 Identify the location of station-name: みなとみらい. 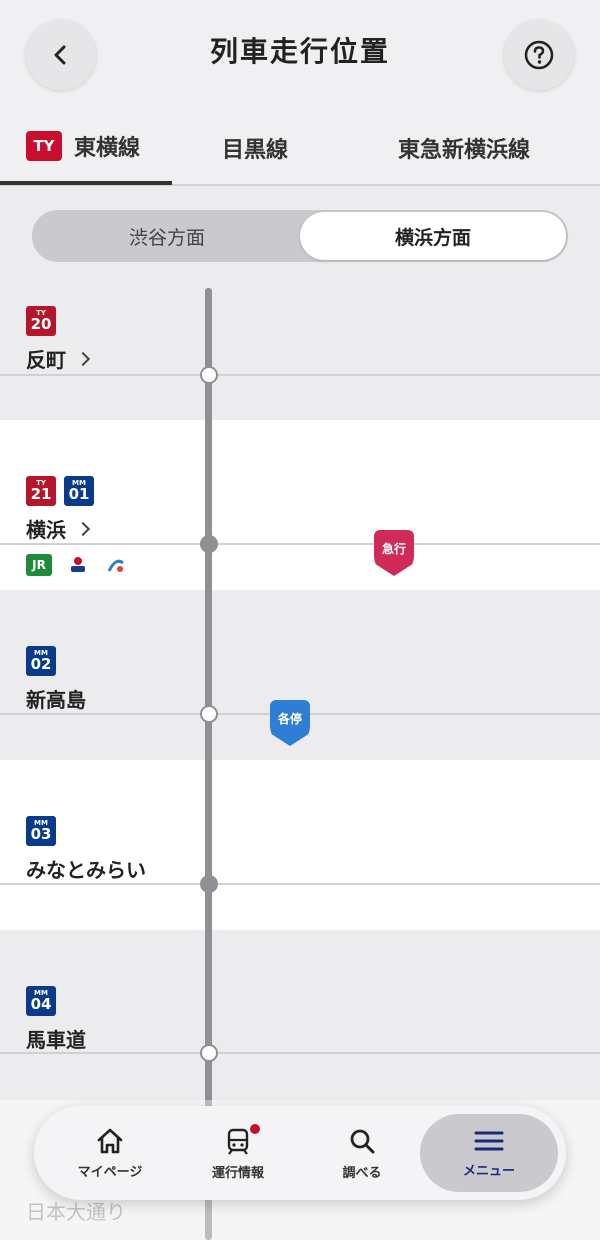
(86, 870).